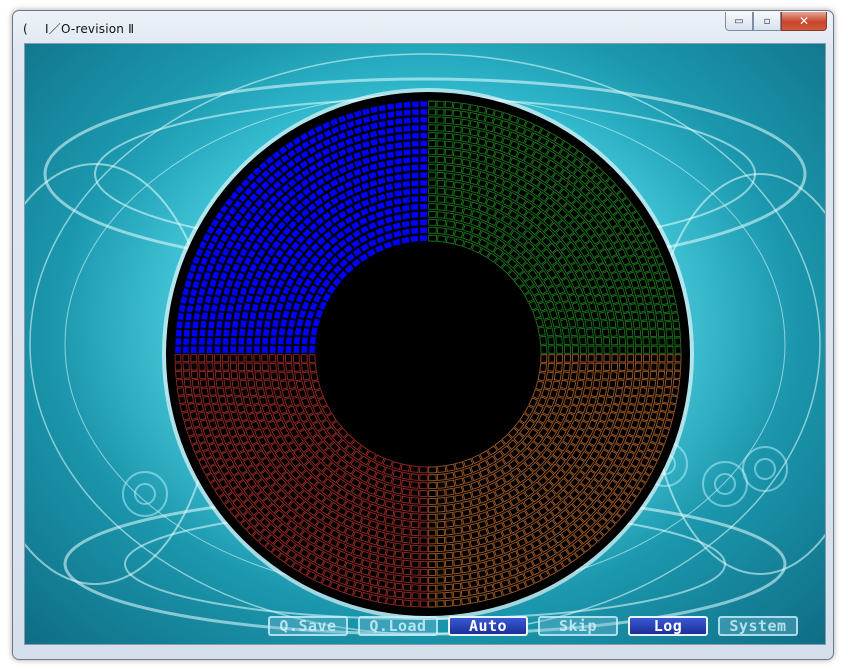 This screenshot has height=669, width=848. Describe the element at coordinates (423, 27) in the screenshot. I see `title-bar: (I／O-revision Ⅱ ▭ ▫ ✕` at that location.